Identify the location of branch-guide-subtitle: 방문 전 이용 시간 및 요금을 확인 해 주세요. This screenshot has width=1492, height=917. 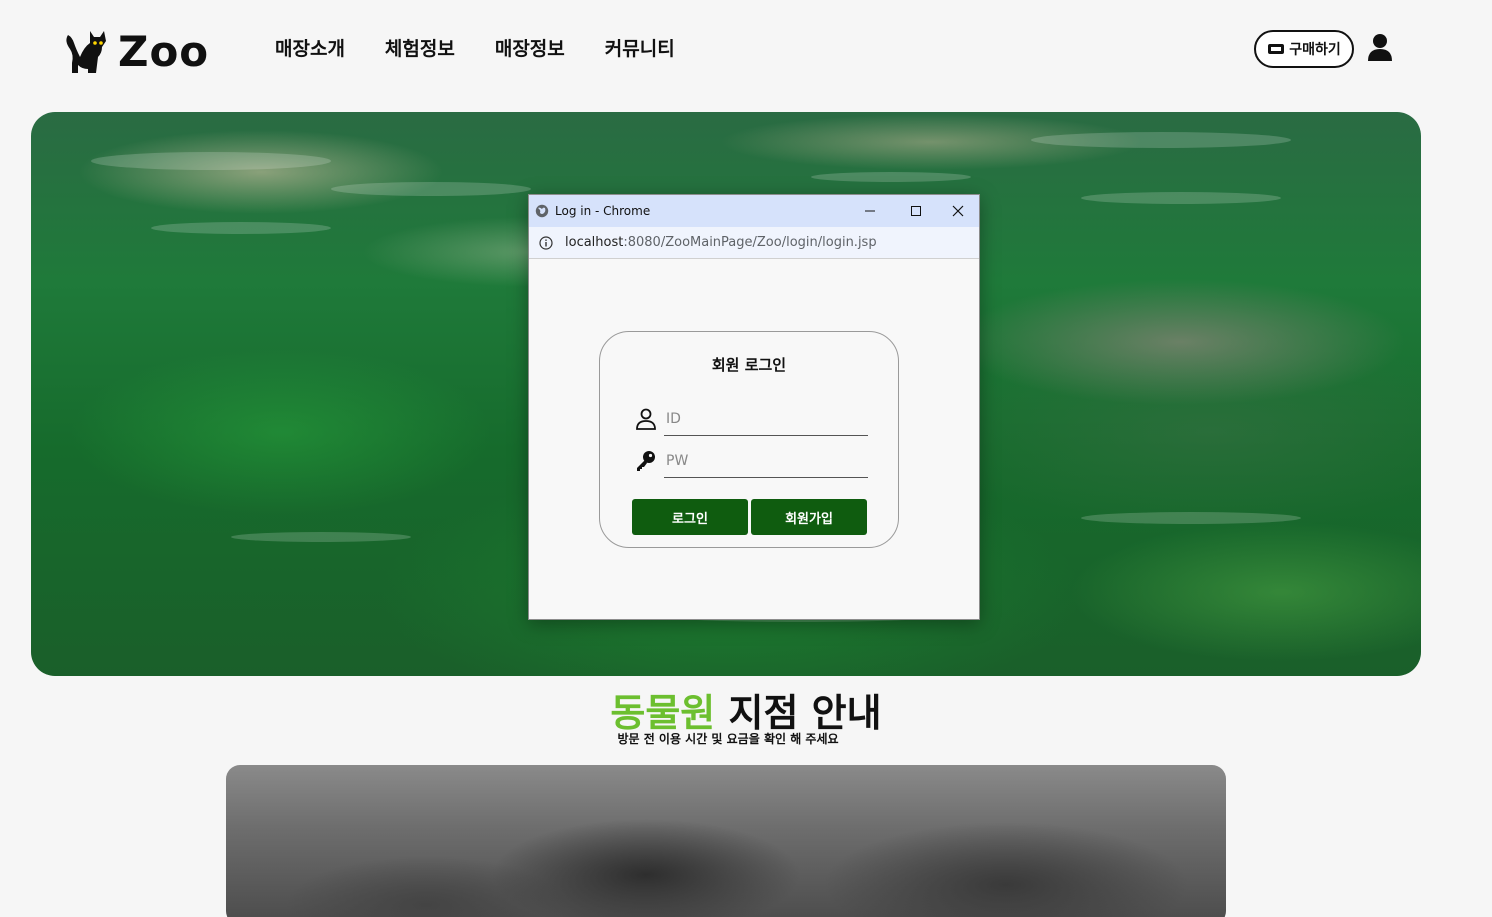
(728, 739).